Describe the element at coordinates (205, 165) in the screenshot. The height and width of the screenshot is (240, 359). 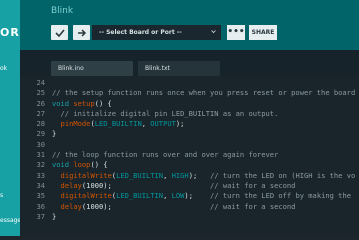
I see `code-line: void loop() {` at that location.